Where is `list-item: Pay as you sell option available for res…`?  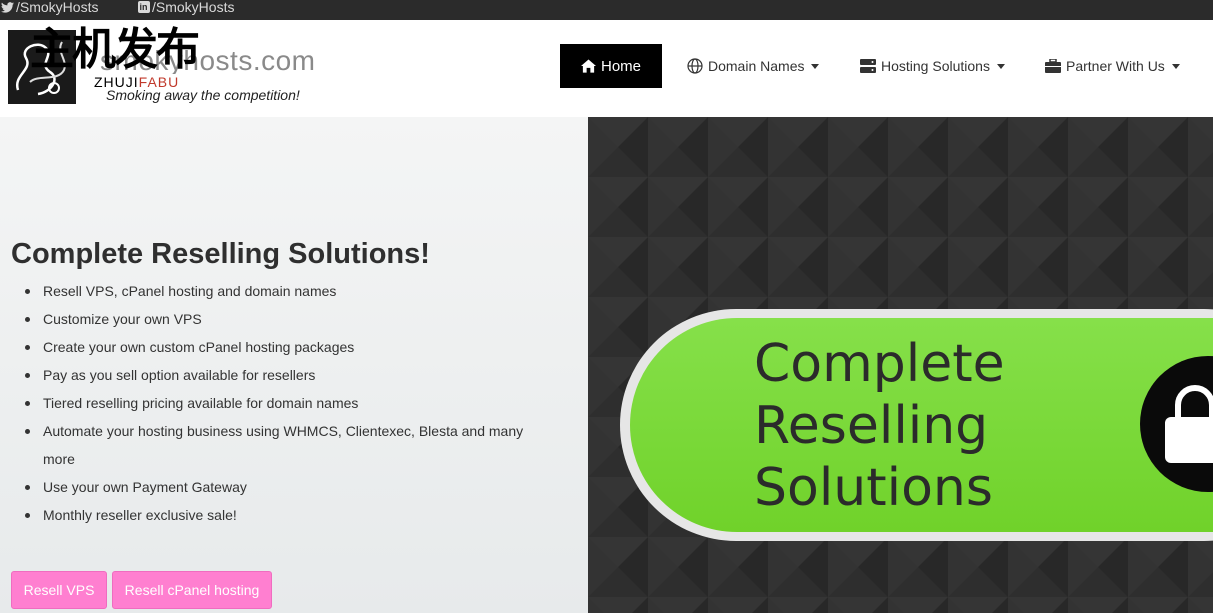
list-item: Pay as you sell option available for res… is located at coordinates (284, 375).